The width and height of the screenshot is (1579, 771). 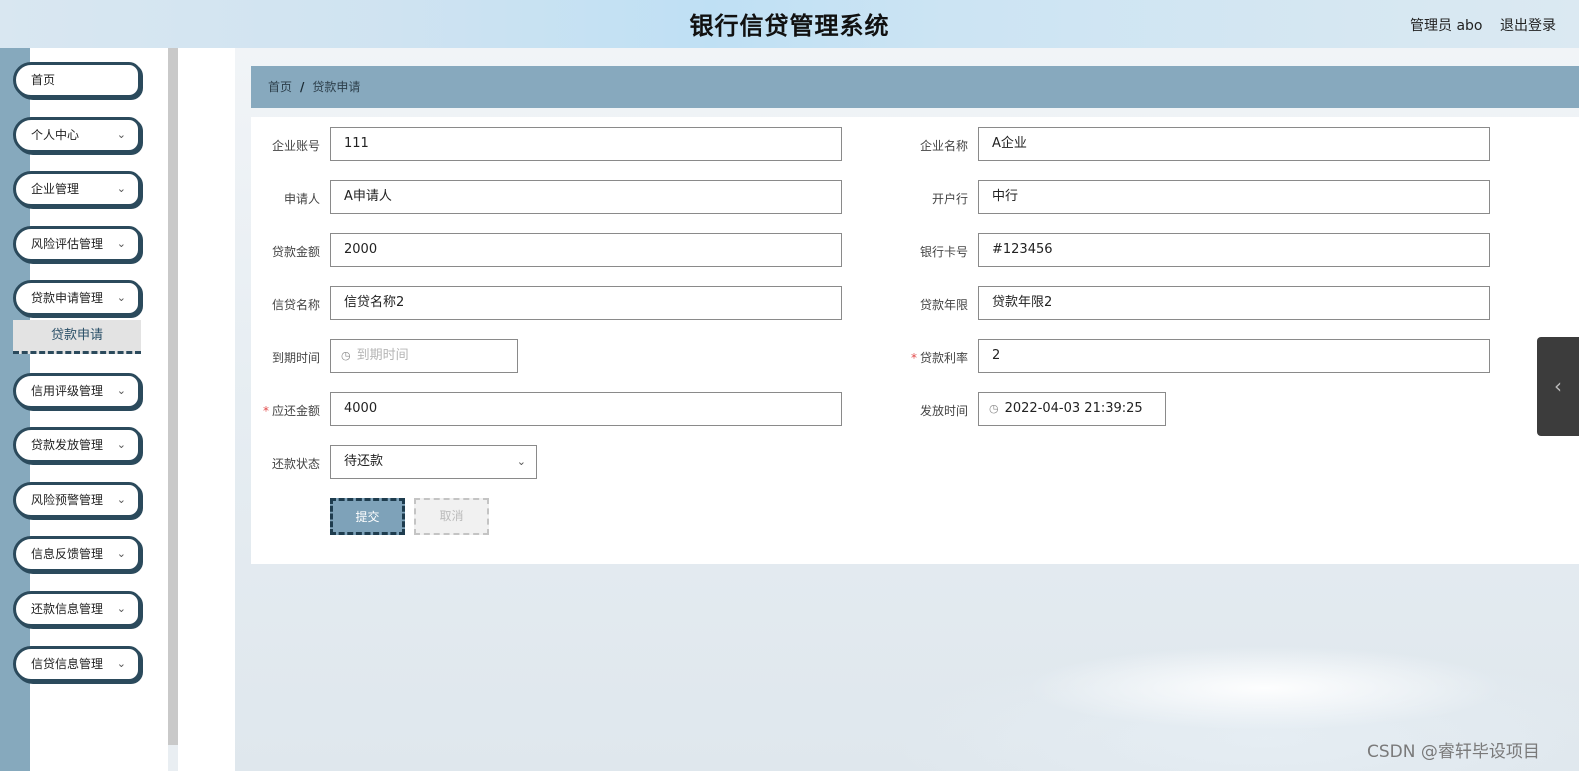 What do you see at coordinates (1234, 356) in the screenshot?
I see `loan-rate-input: 2` at bounding box center [1234, 356].